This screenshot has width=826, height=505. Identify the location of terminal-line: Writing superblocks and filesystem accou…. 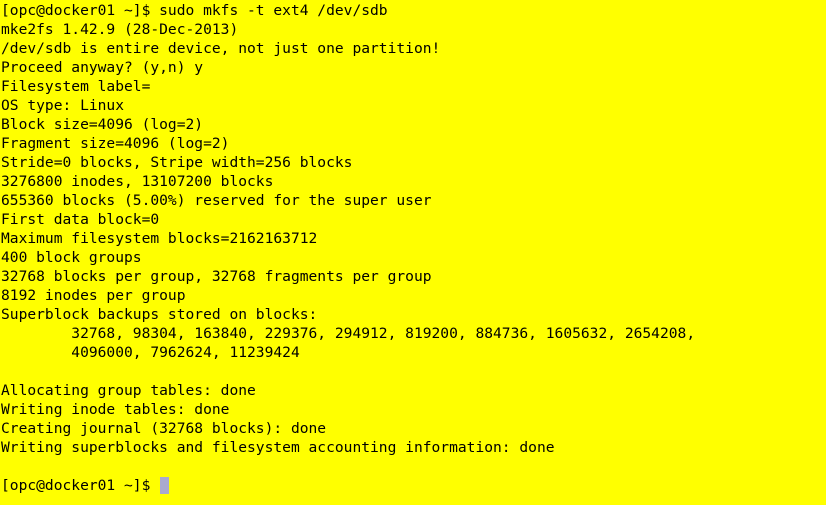
(278, 447).